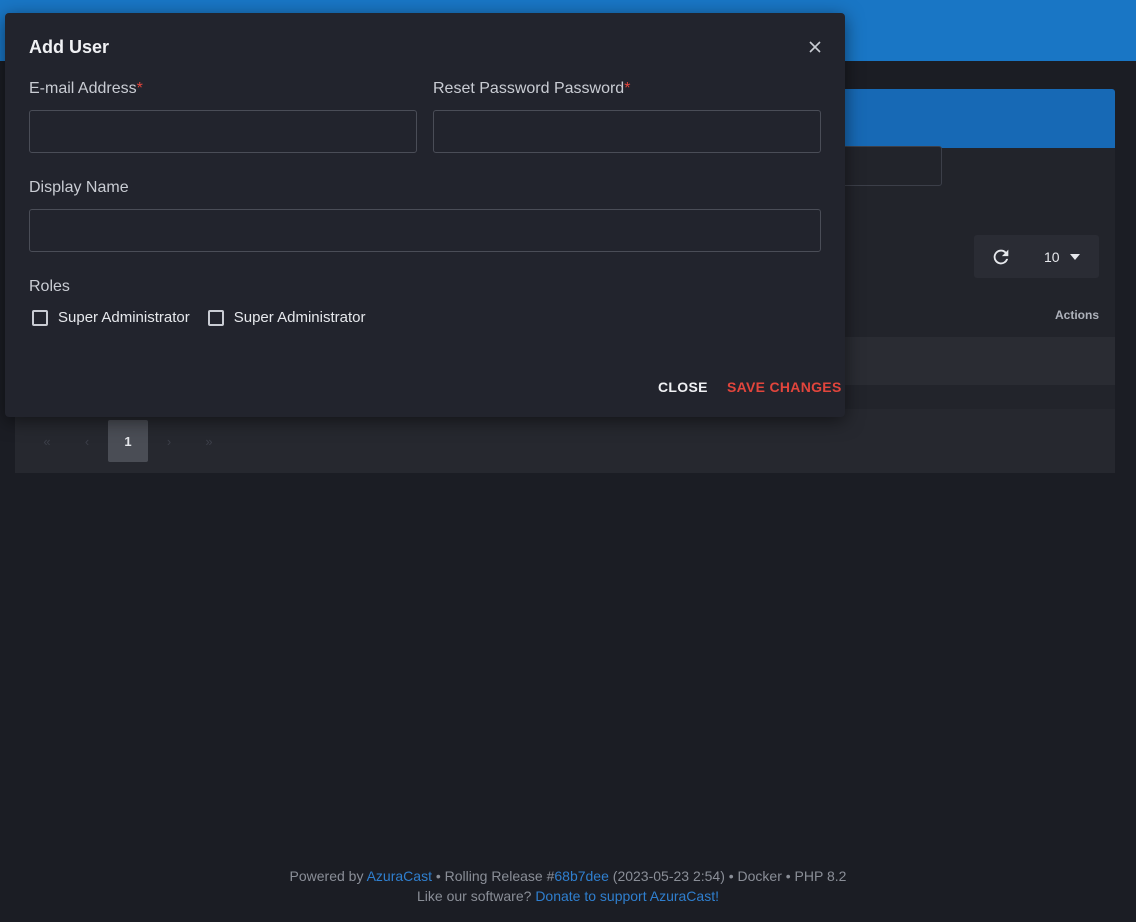  What do you see at coordinates (79, 187) in the screenshot?
I see `display-name-label: Display Name` at bounding box center [79, 187].